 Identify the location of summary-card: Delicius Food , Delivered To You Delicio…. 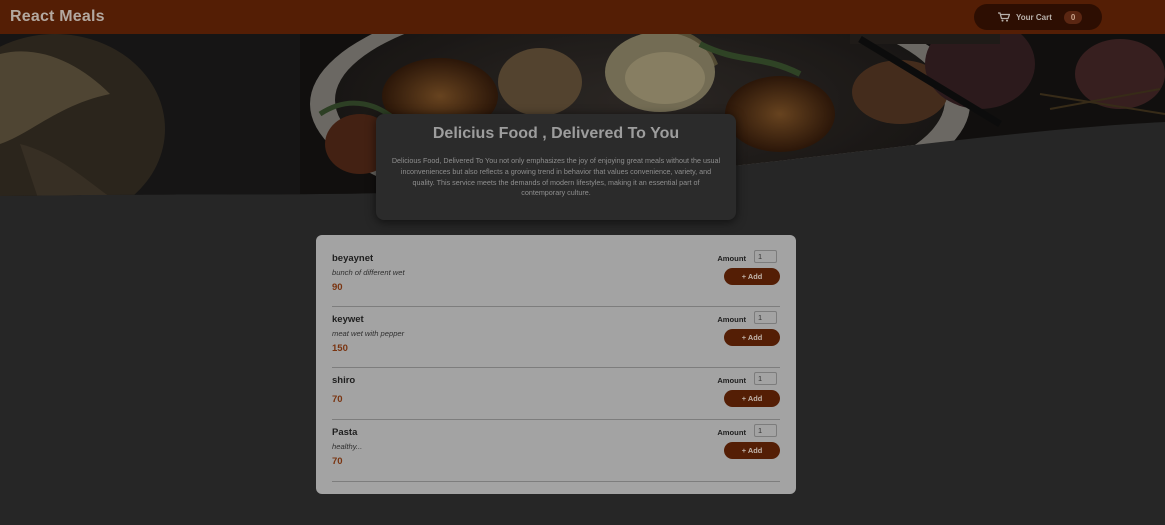
(556, 167).